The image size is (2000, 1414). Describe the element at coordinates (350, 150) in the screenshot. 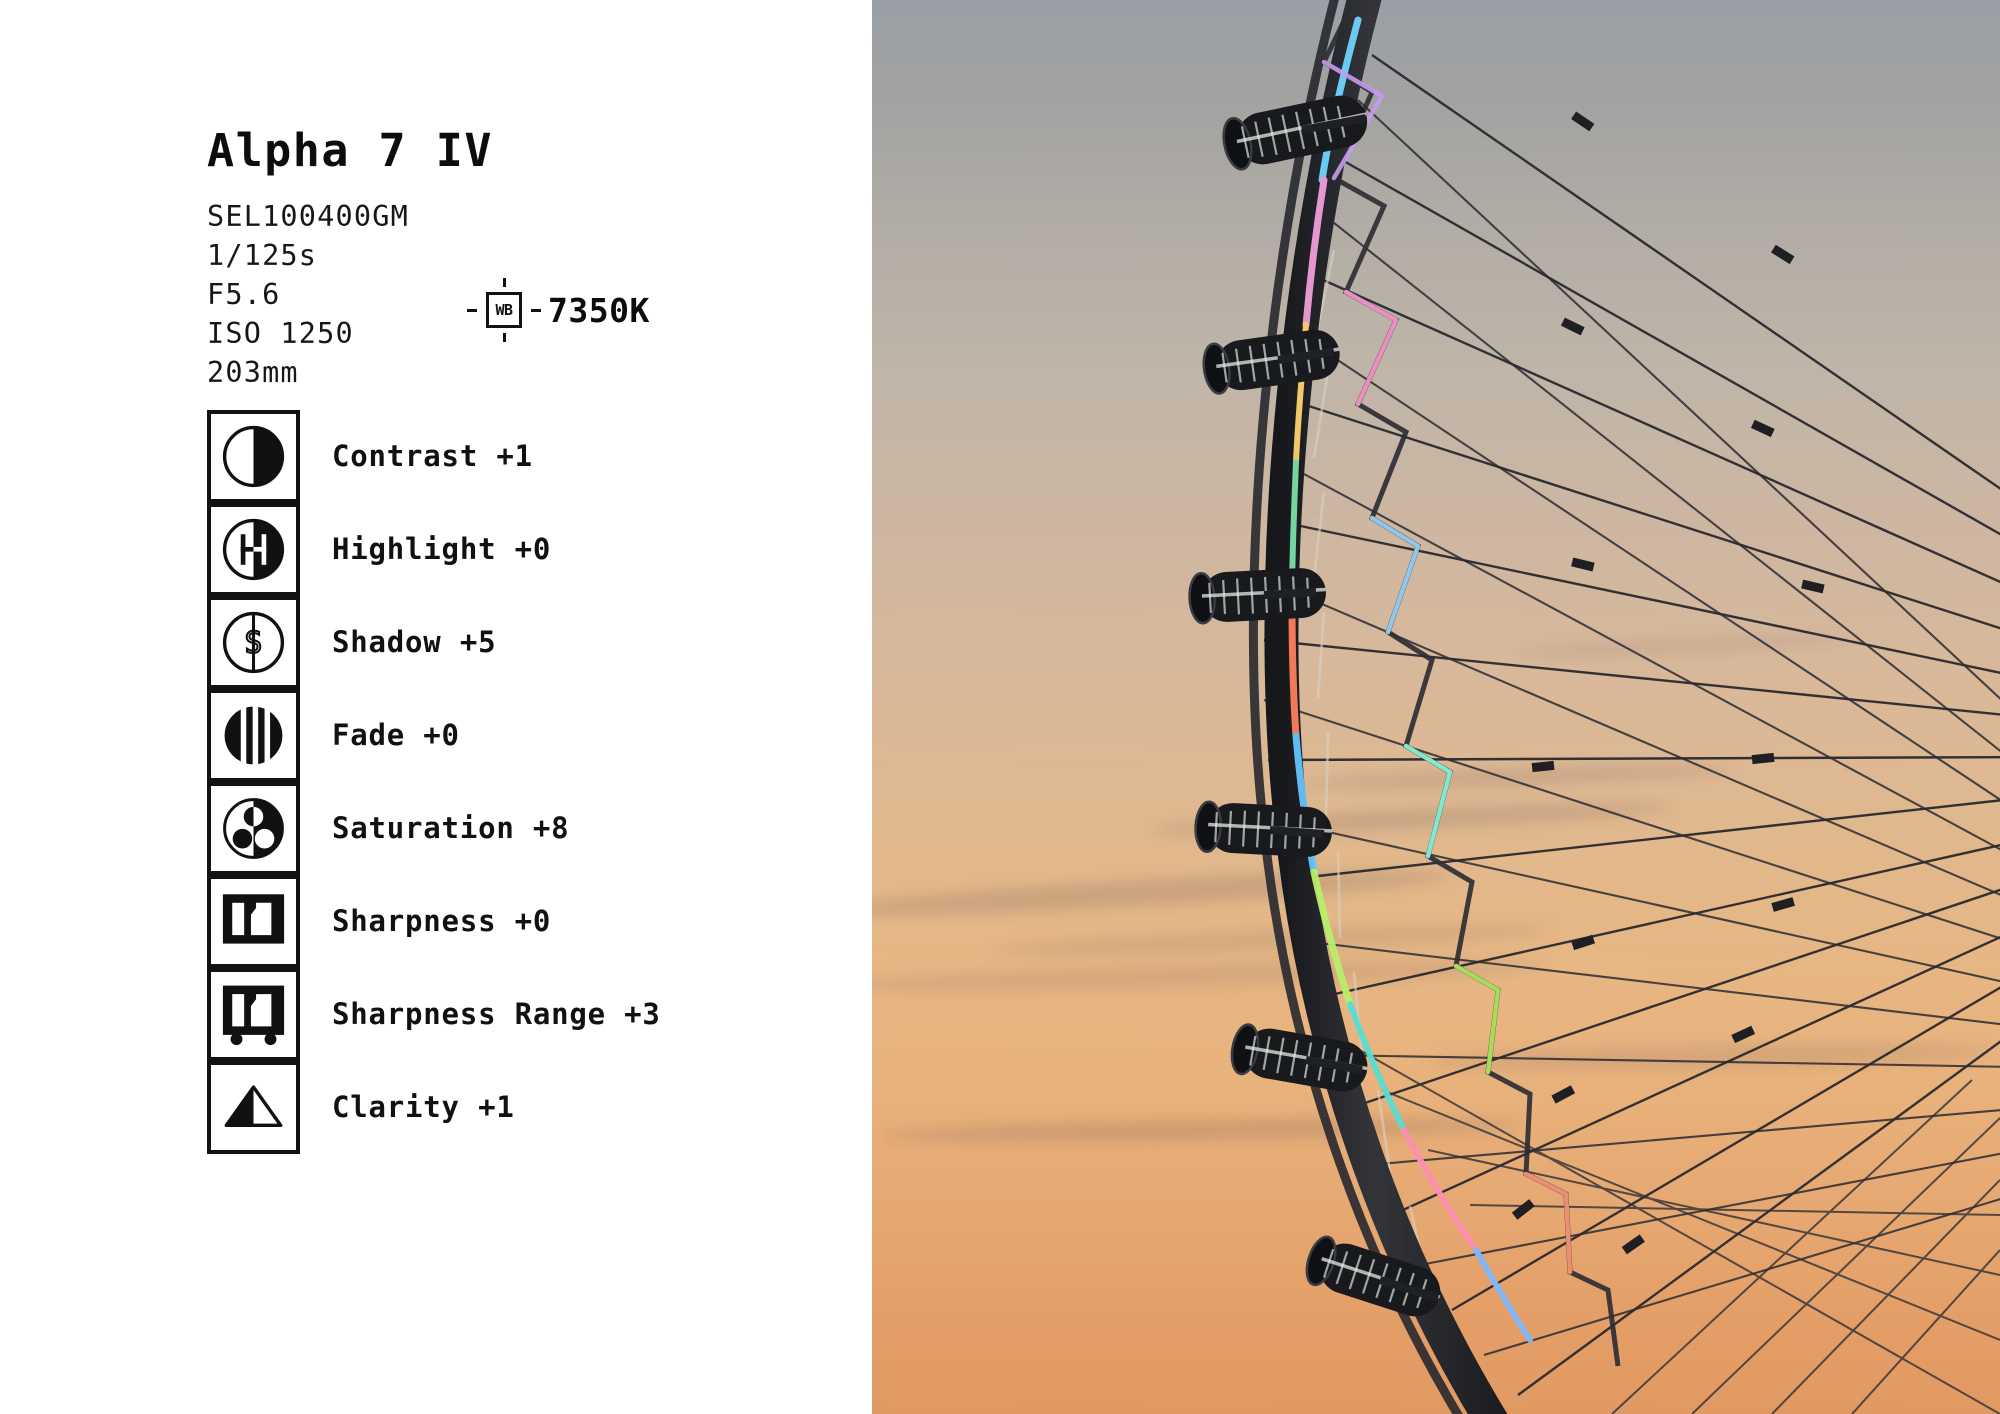

I see `camera-model-title: Alpha 7 IV` at that location.